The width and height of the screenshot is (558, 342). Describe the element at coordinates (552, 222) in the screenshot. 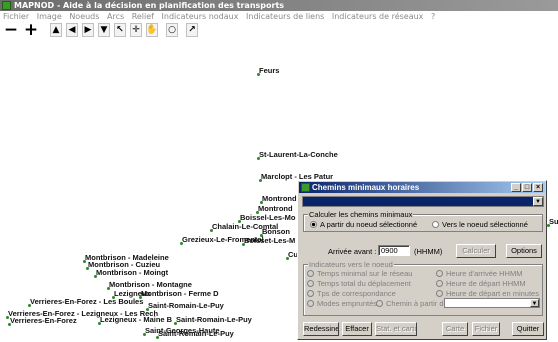

I see `map-node-label: Su` at that location.